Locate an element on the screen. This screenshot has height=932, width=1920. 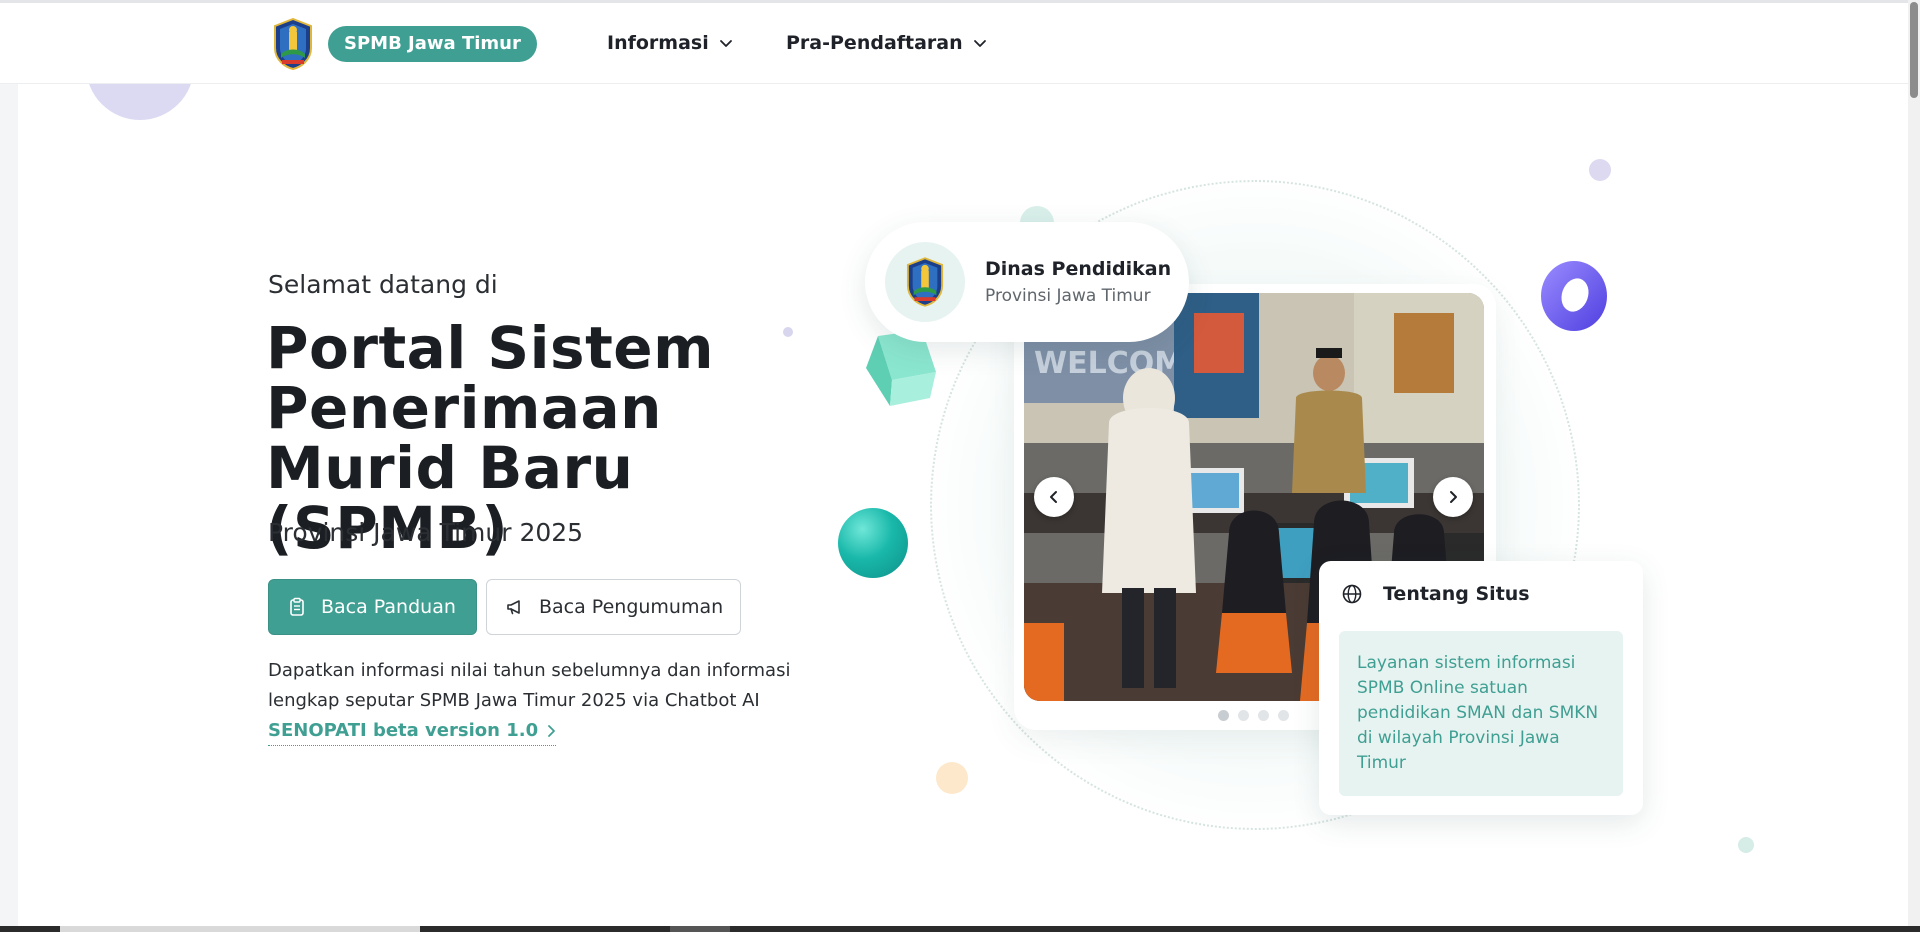
globe-icon is located at coordinates (1352, 594).